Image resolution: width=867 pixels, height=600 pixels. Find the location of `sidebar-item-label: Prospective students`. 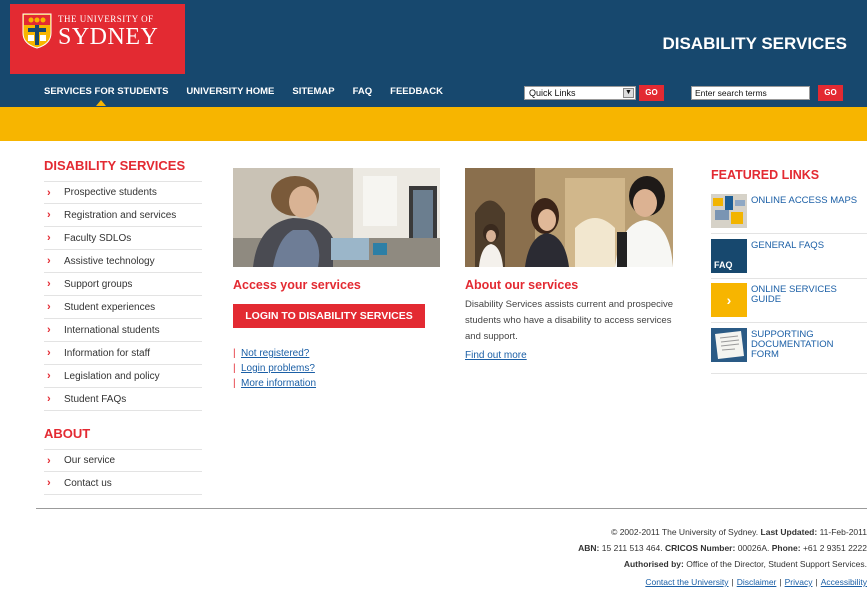

sidebar-item-label: Prospective students is located at coordinates (110, 192).